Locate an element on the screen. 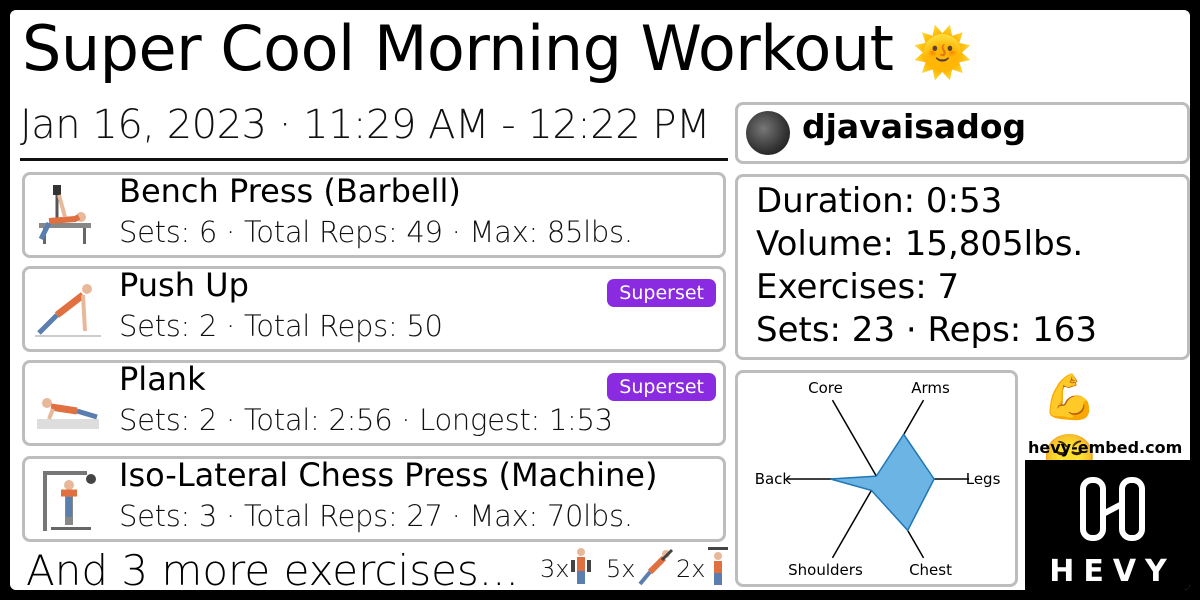 The height and width of the screenshot is (600, 1200). muscle-distribution-chart: Core Arms Legs Chest Shoulders Back is located at coordinates (876, 478).